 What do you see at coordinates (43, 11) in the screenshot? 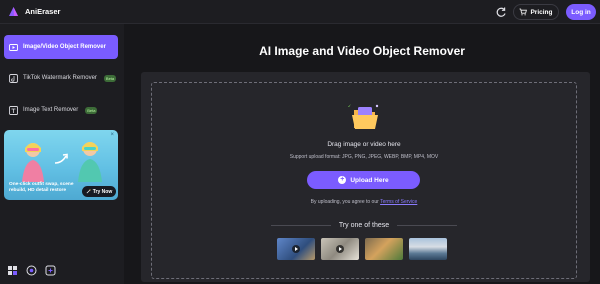
I see `app-name: AniEraser` at bounding box center [43, 11].